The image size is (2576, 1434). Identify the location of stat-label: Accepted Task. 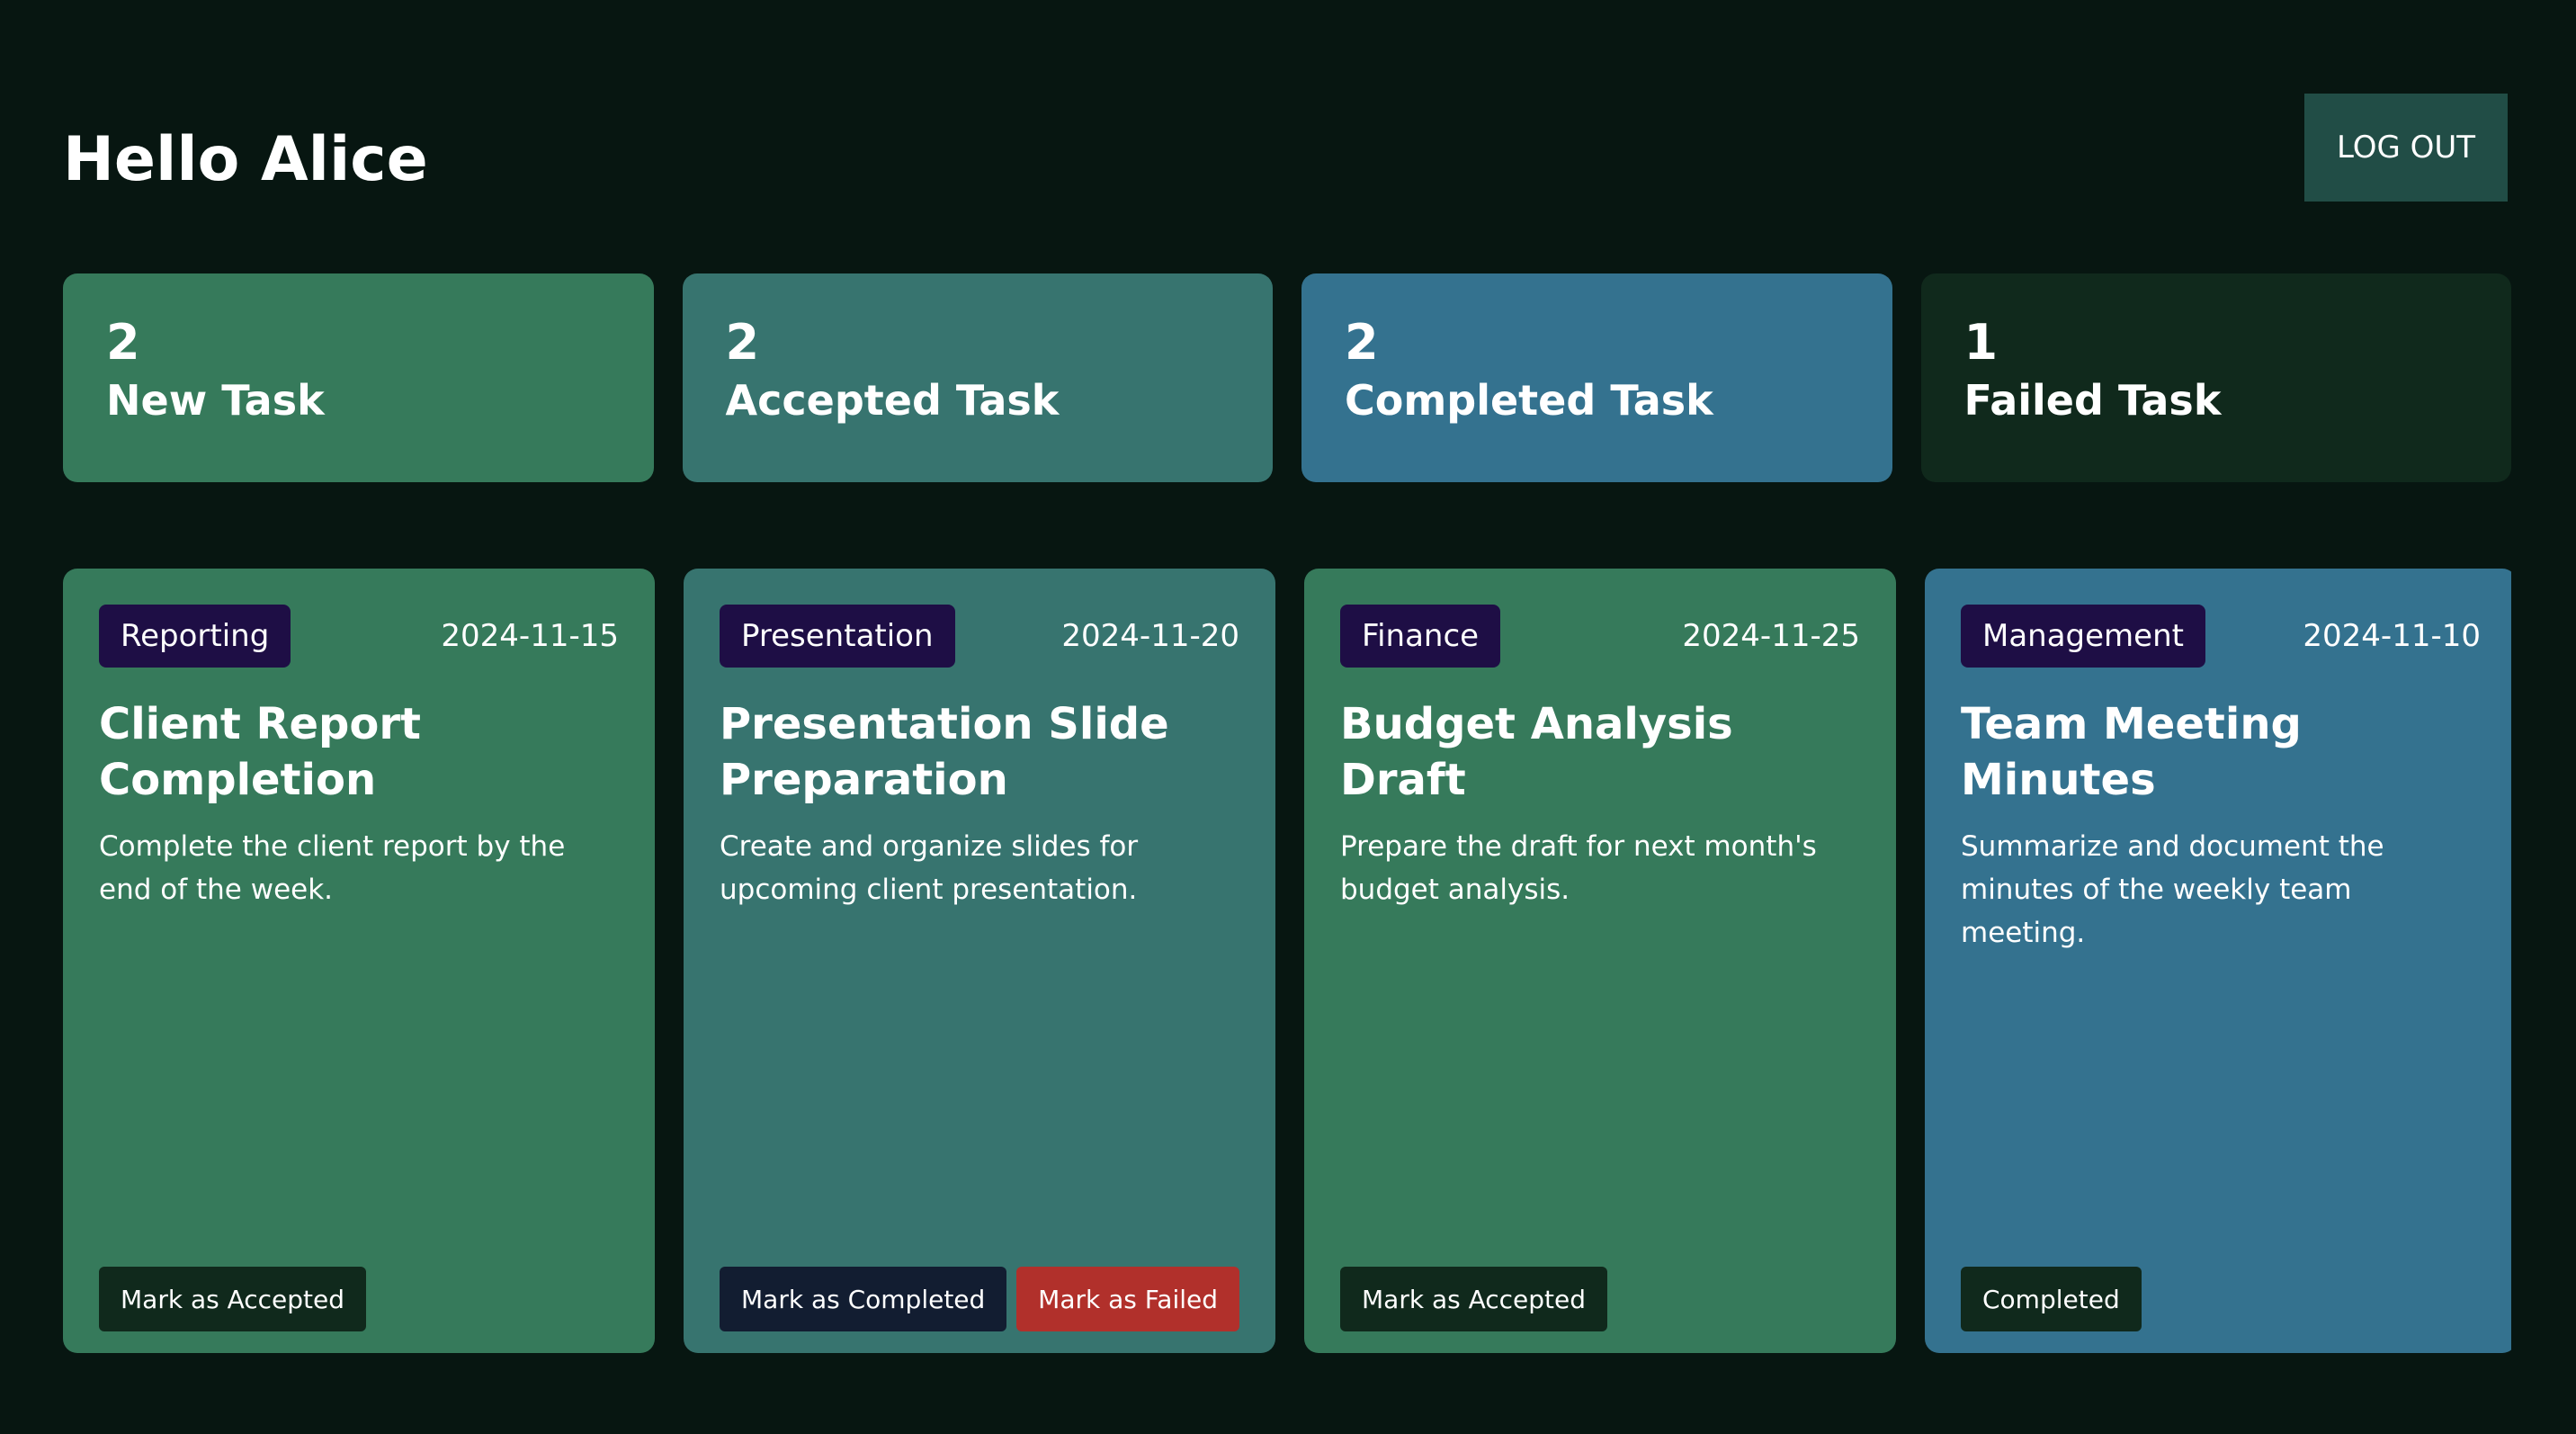
(892, 400).